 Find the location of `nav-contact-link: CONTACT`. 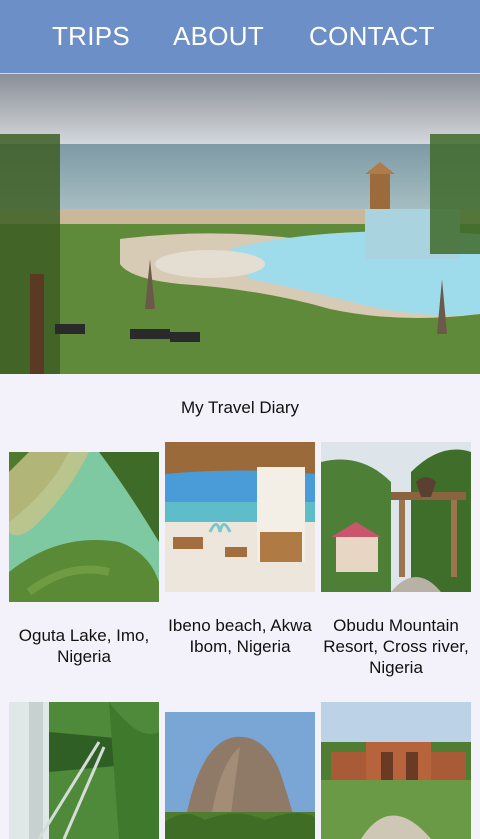

nav-contact-link: CONTACT is located at coordinates (372, 36).